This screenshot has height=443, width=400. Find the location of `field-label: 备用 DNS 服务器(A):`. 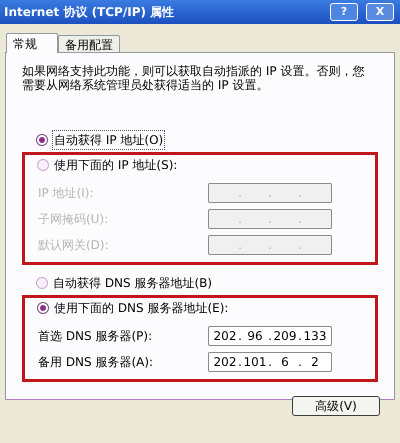

field-label: 备用 DNS 服务器(A): is located at coordinates (96, 362).